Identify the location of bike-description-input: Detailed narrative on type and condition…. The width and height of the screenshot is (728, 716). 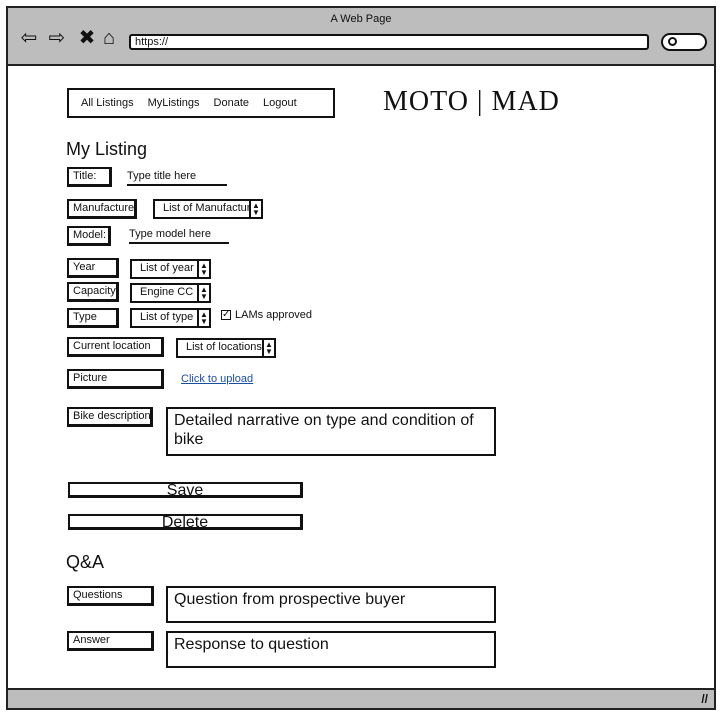
(331, 431).